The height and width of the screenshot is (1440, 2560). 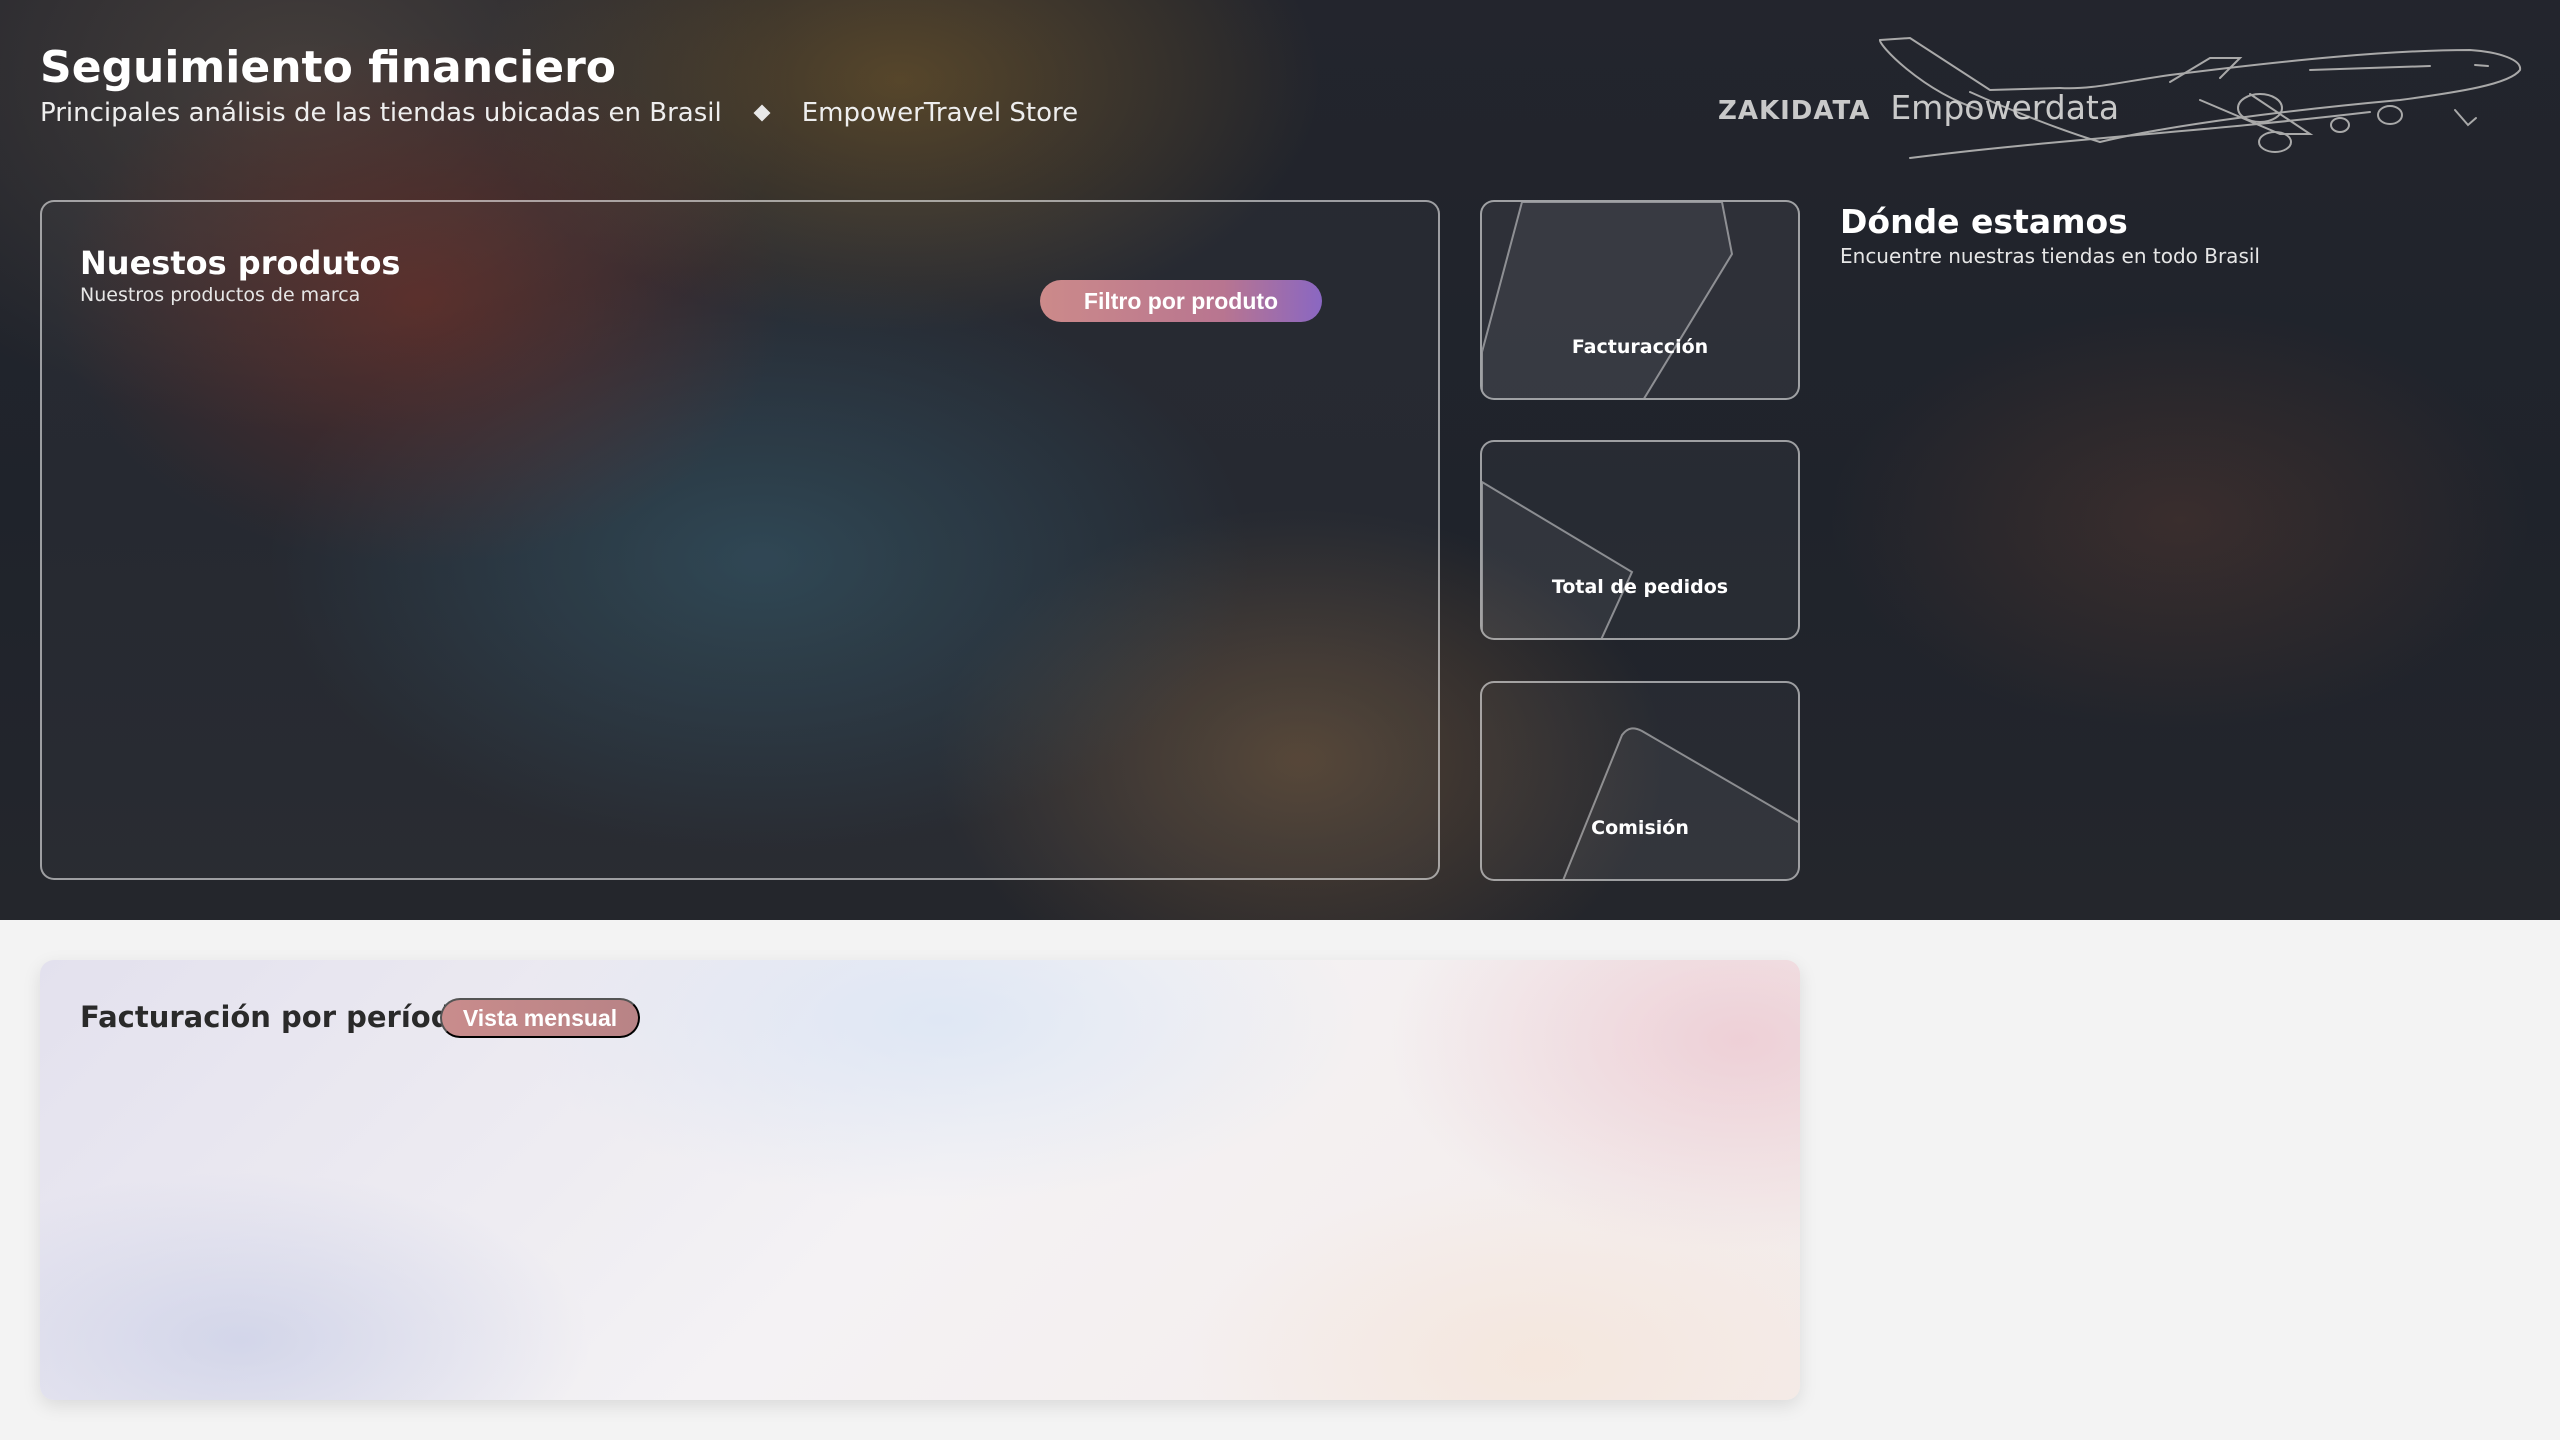 I want to click on monthly-view-button: Vista mensual, so click(x=540, y=1018).